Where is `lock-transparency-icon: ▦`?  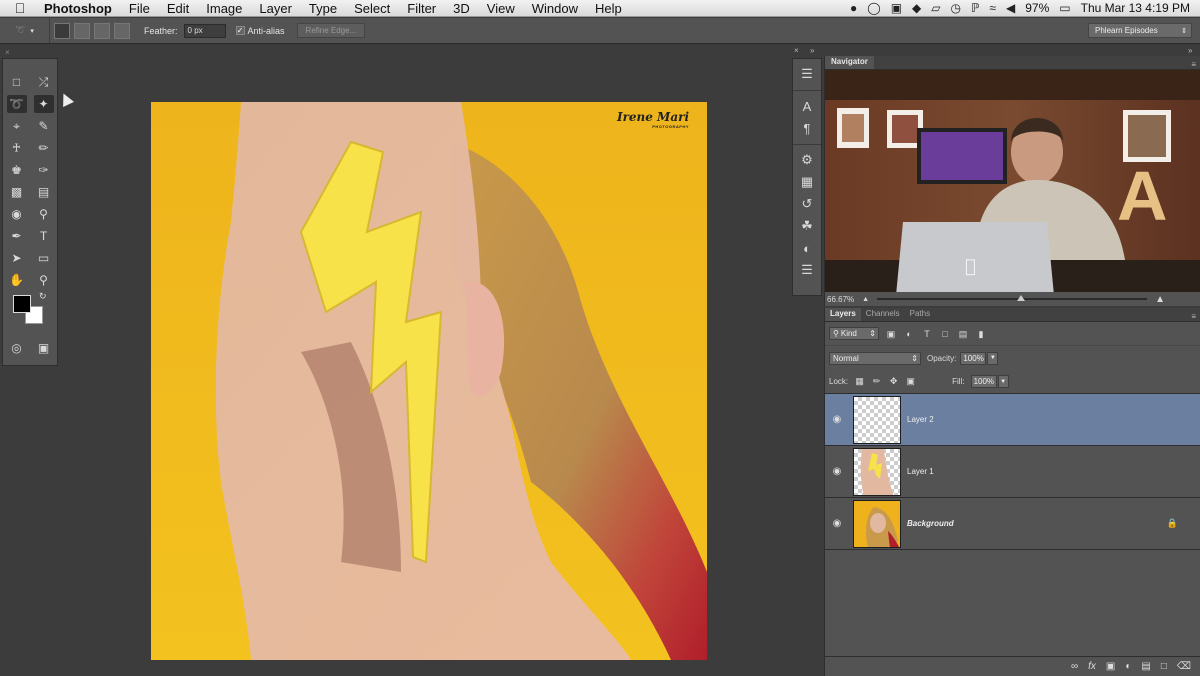
lock-transparency-icon: ▦ is located at coordinates (859, 381).